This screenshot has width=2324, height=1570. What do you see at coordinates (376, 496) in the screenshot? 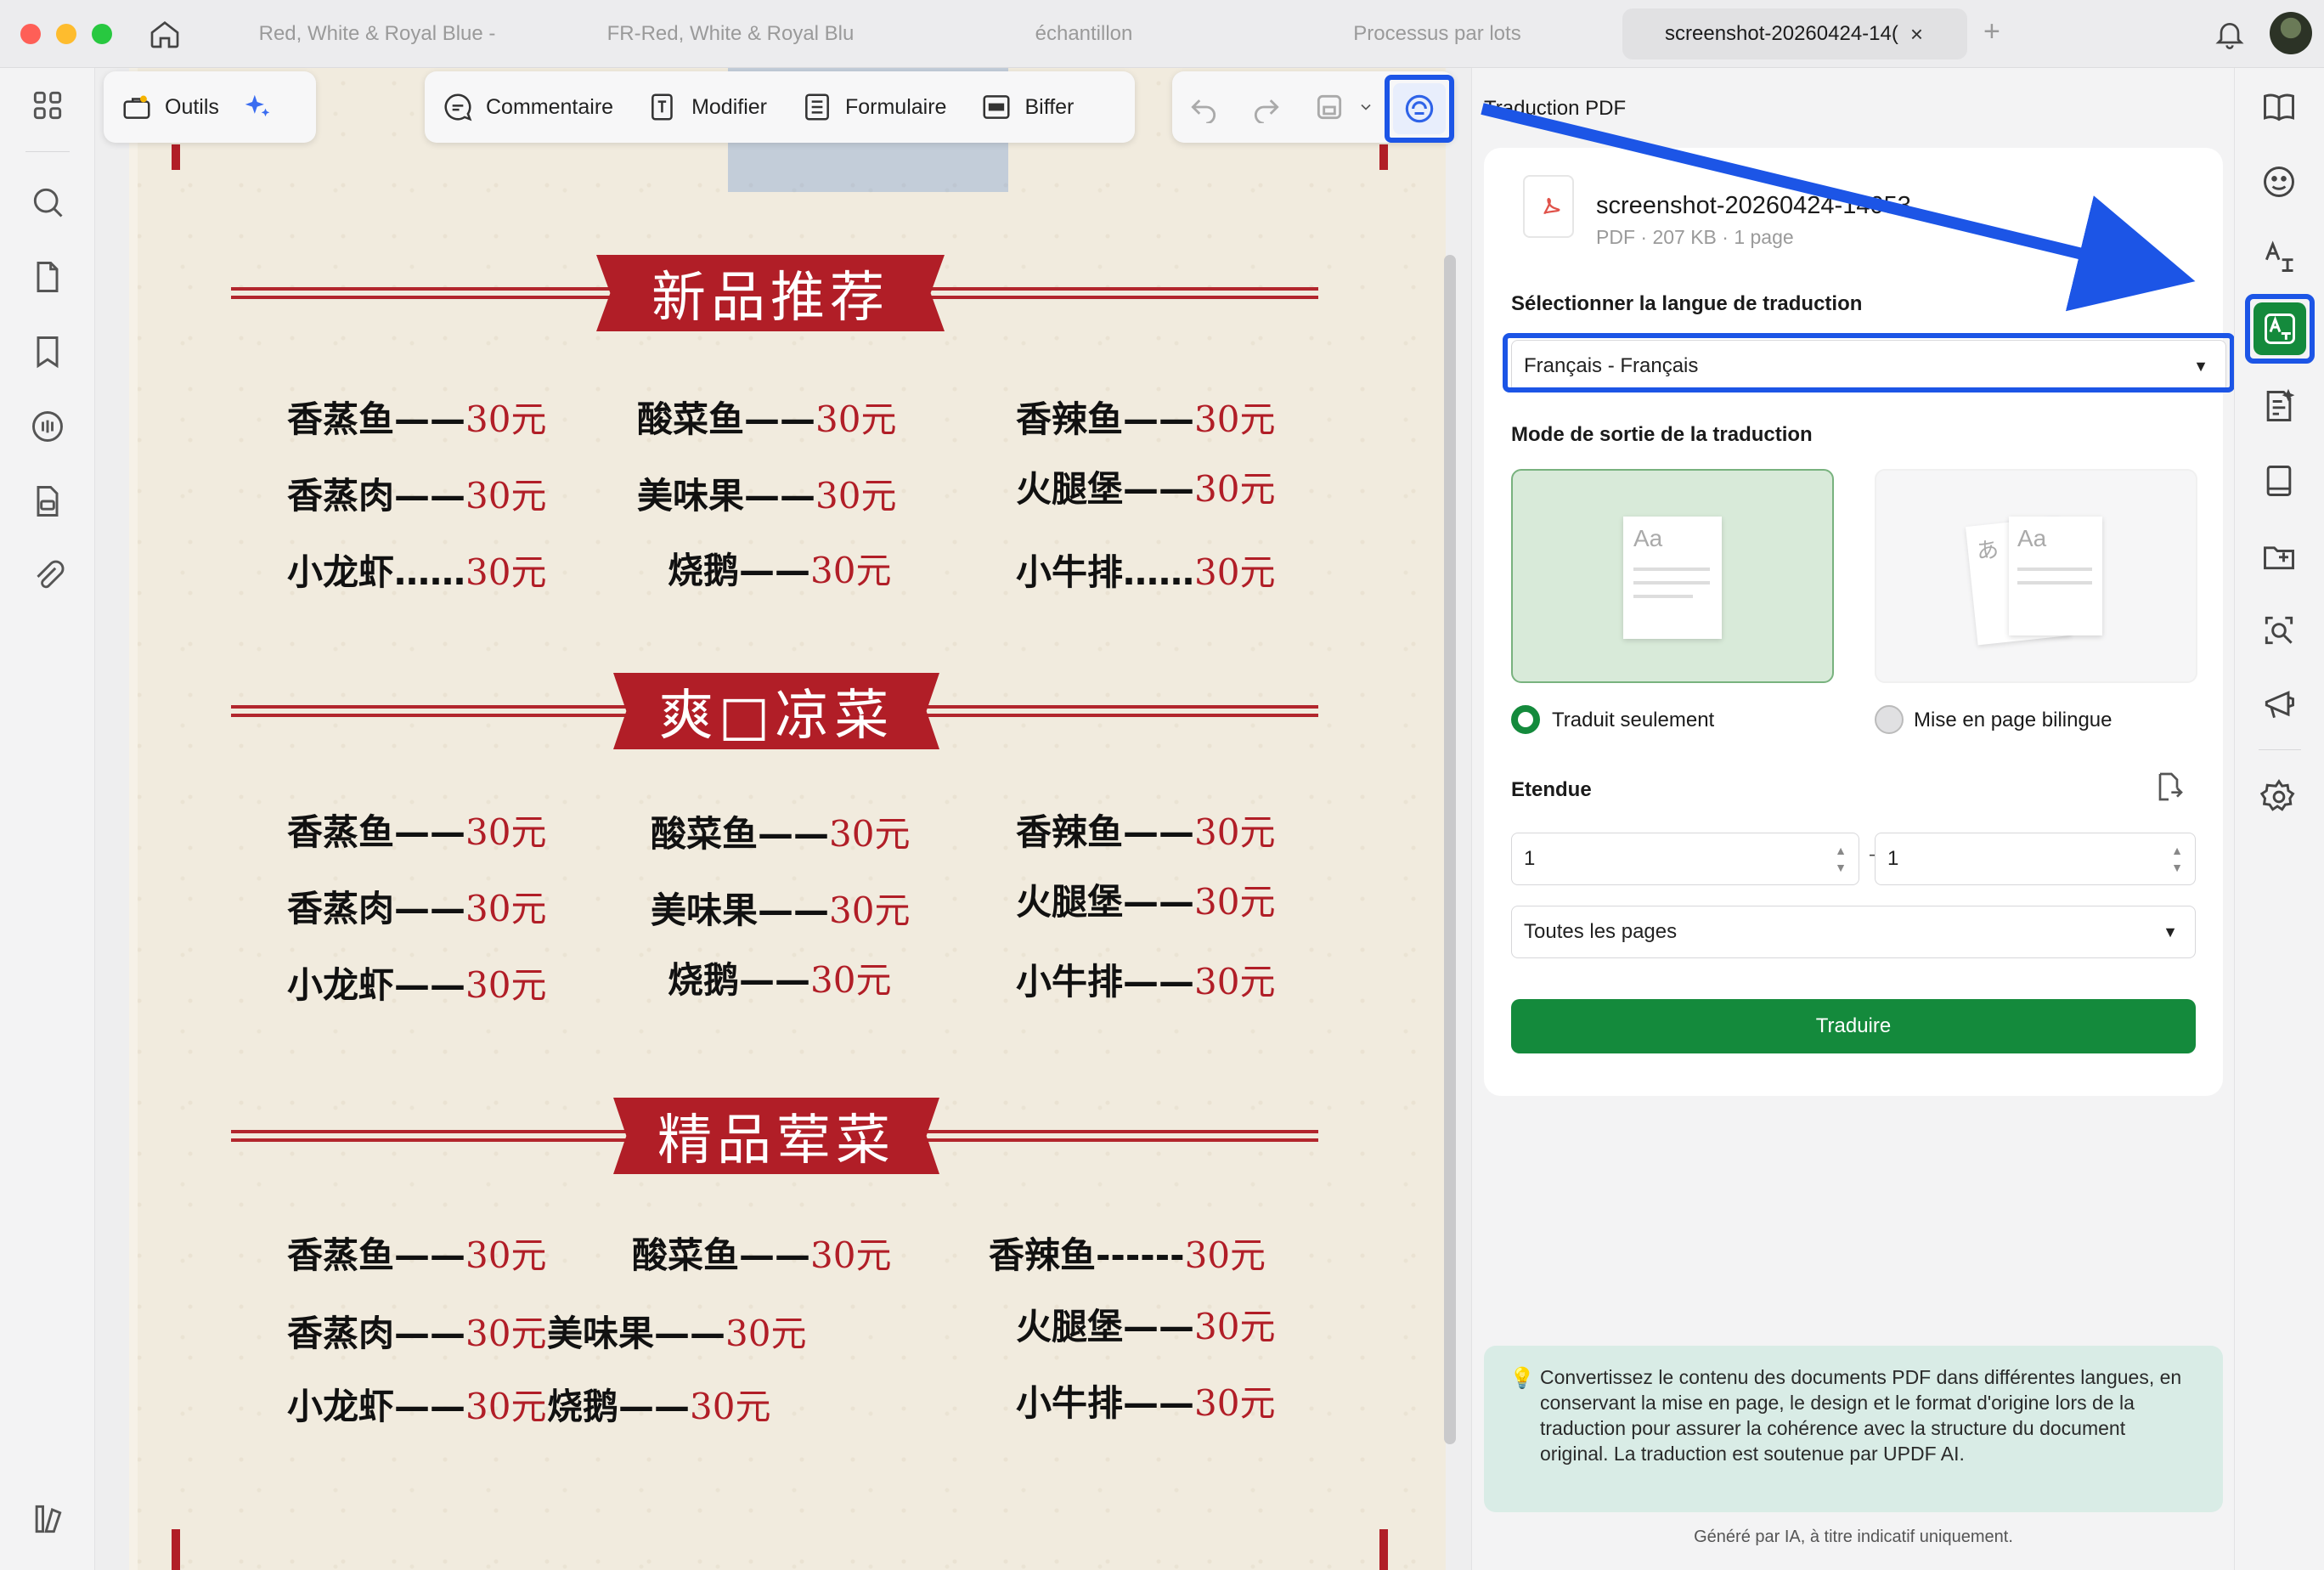
I see `dish-name: 香蒸肉——` at bounding box center [376, 496].